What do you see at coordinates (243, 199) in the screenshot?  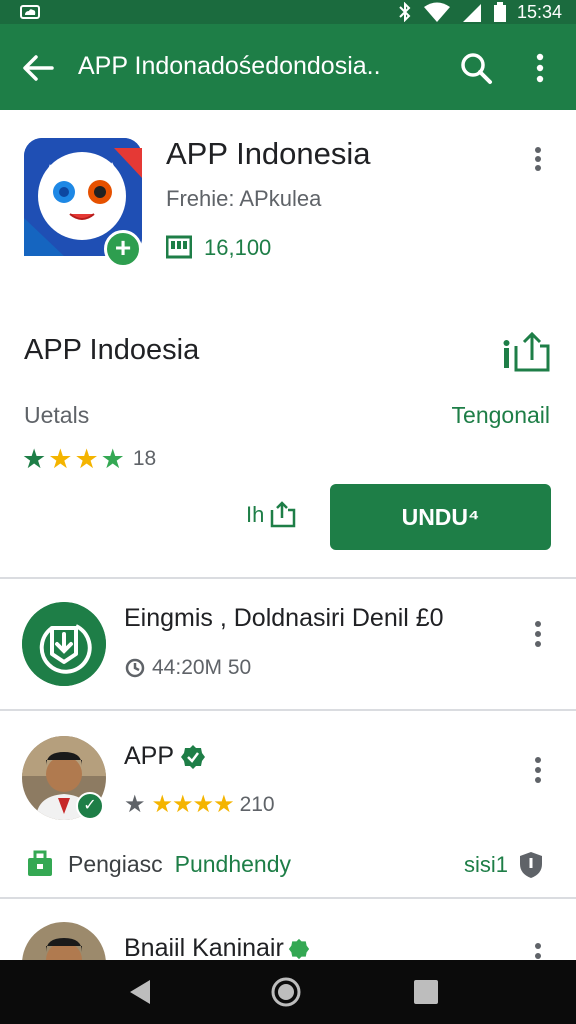 I see `developer-name: Frehie: APkulea` at bounding box center [243, 199].